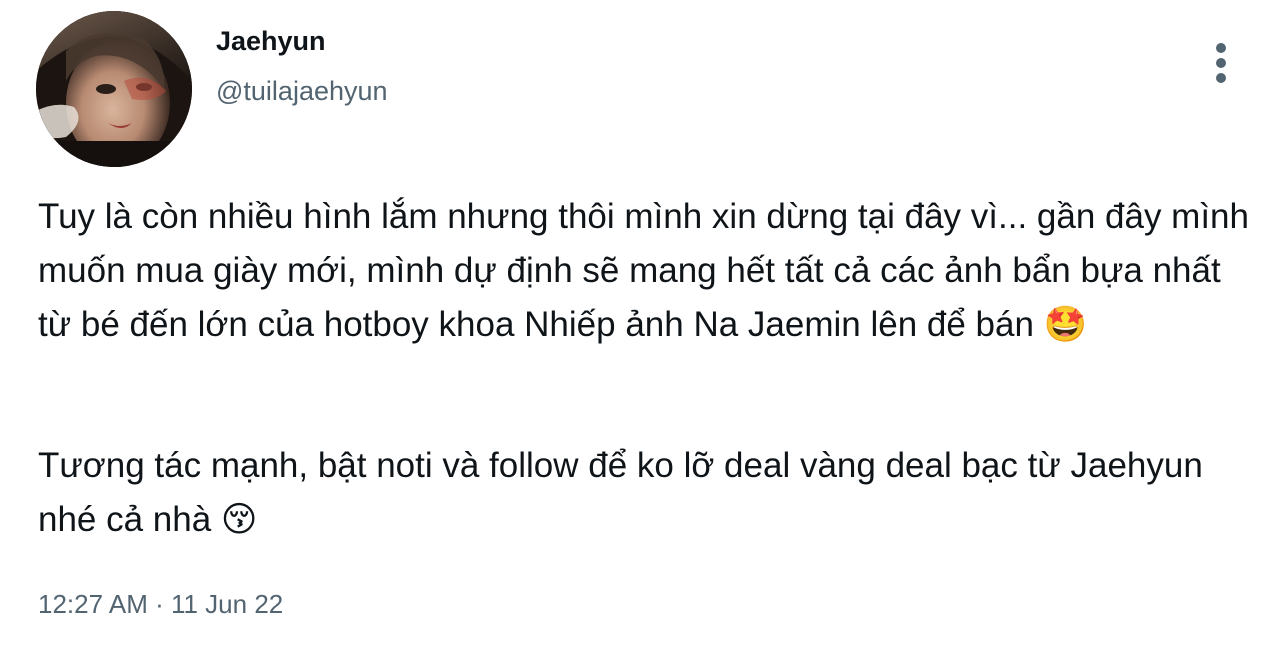 This screenshot has height=645, width=1284. Describe the element at coordinates (160, 604) in the screenshot. I see `tweet-timestamp: 12:27 AM · 11 Jun 22` at that location.